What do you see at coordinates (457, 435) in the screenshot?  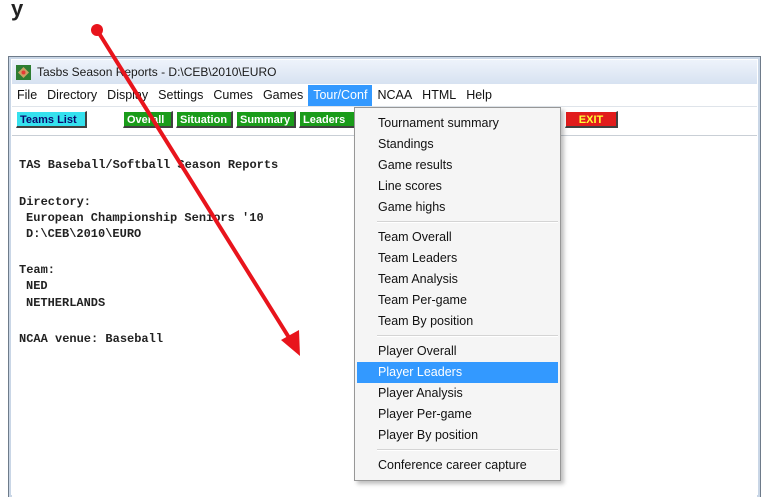 I see `menu-item-player-by-position: Player By position` at bounding box center [457, 435].